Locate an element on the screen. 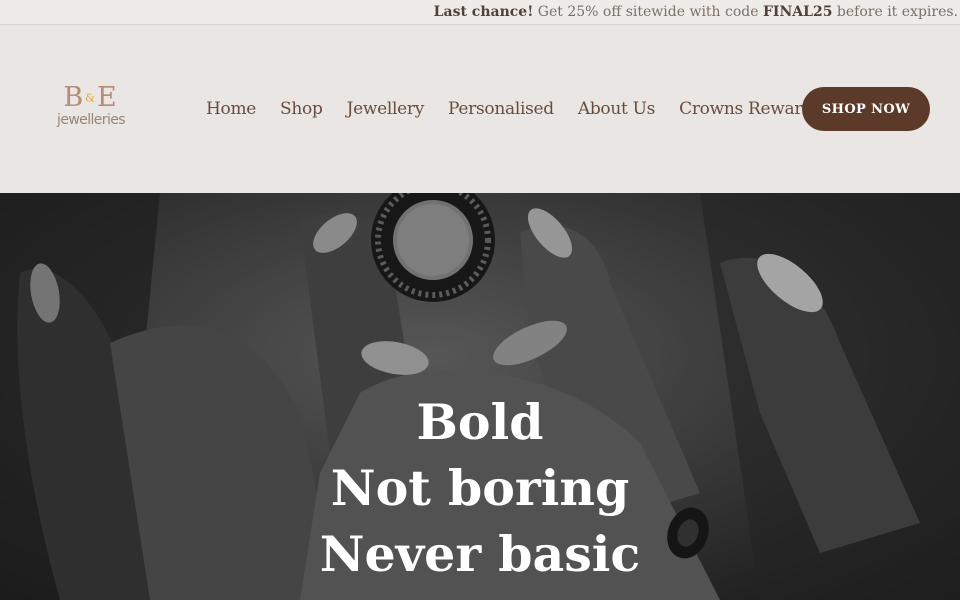 This screenshot has height=600, width=960. logo-ampersand: & is located at coordinates (91, 98).